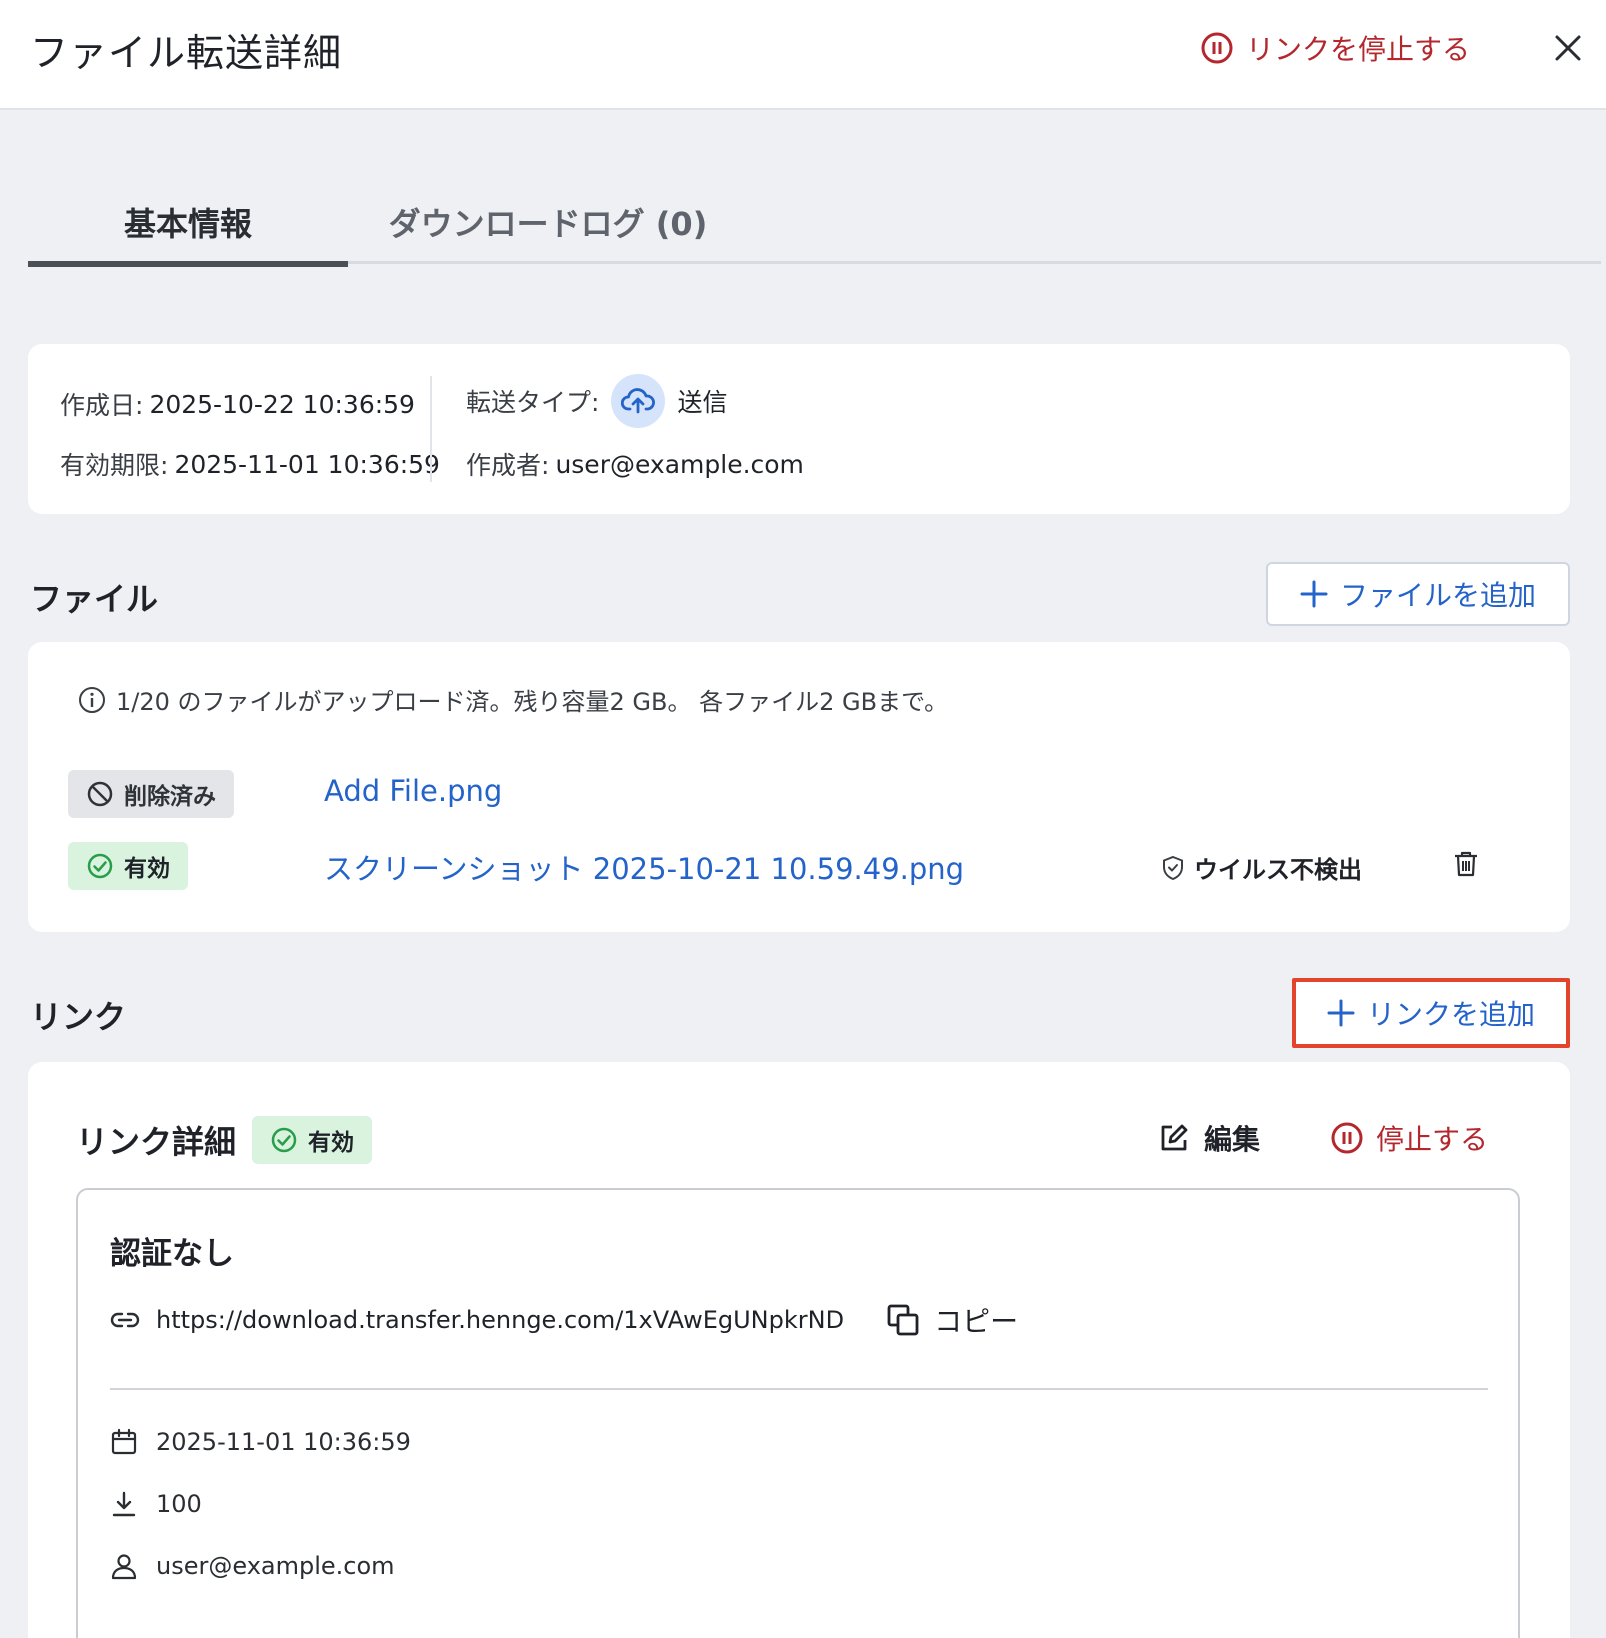 Image resolution: width=1606 pixels, height=1638 pixels. What do you see at coordinates (124, 1504) in the screenshot?
I see `download-icon` at bounding box center [124, 1504].